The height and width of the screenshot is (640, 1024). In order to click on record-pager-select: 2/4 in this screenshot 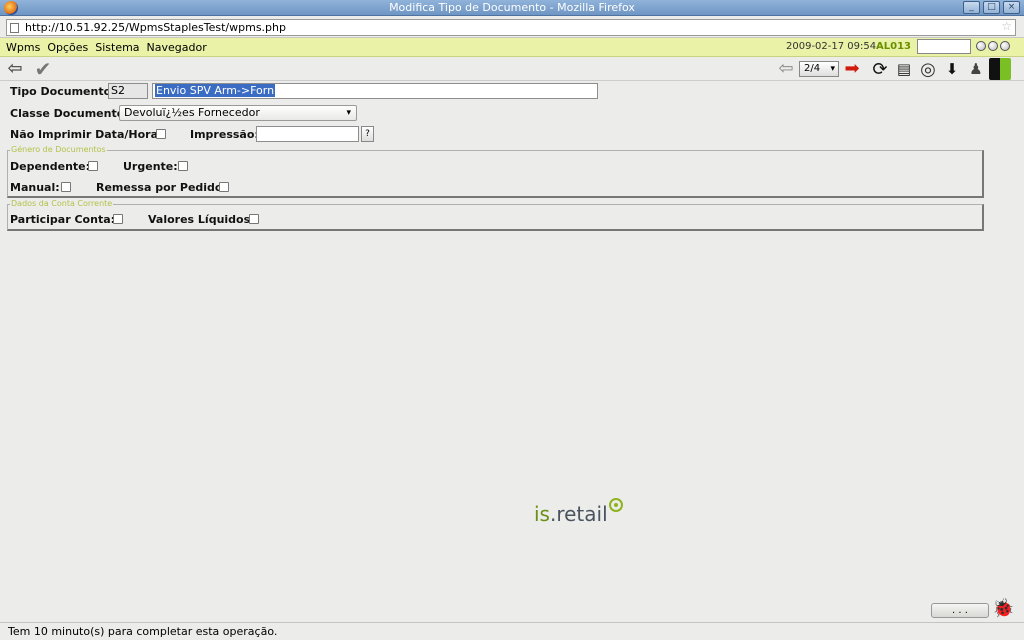, I will do `click(819, 69)`.